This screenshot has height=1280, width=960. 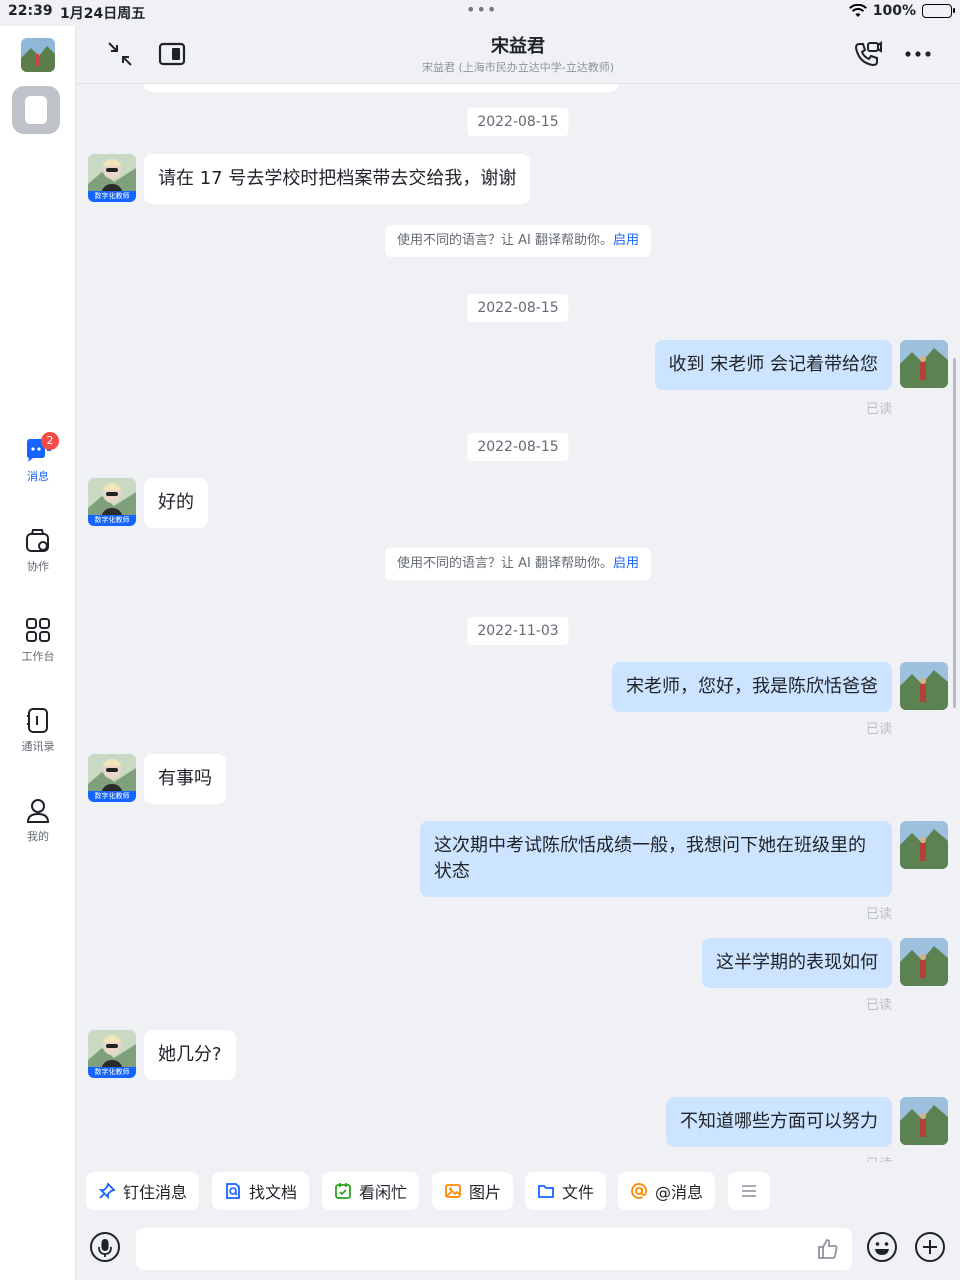 I want to click on emoji-button, so click(x=882, y=1247).